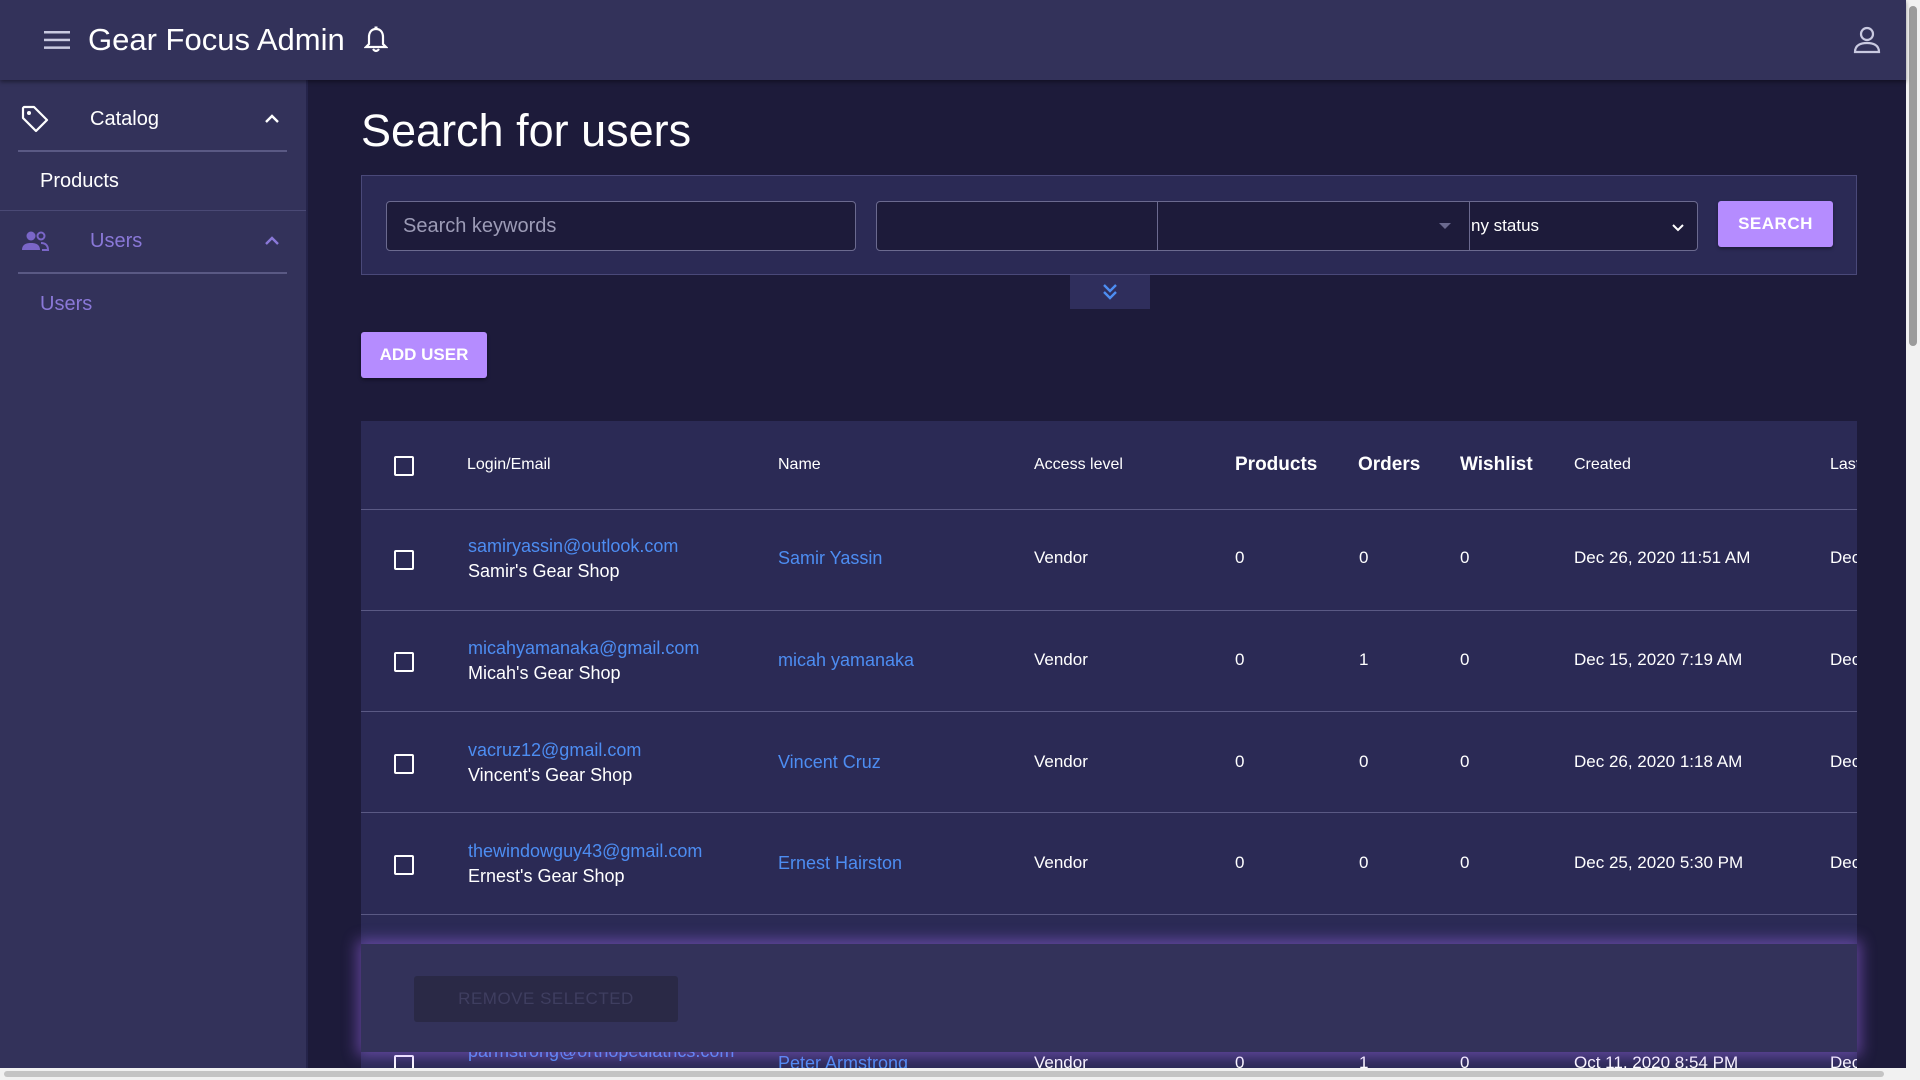 This screenshot has height=1080, width=1920. Describe the element at coordinates (546, 876) in the screenshot. I see `shop-name: Ernest's Gear Shop` at that location.